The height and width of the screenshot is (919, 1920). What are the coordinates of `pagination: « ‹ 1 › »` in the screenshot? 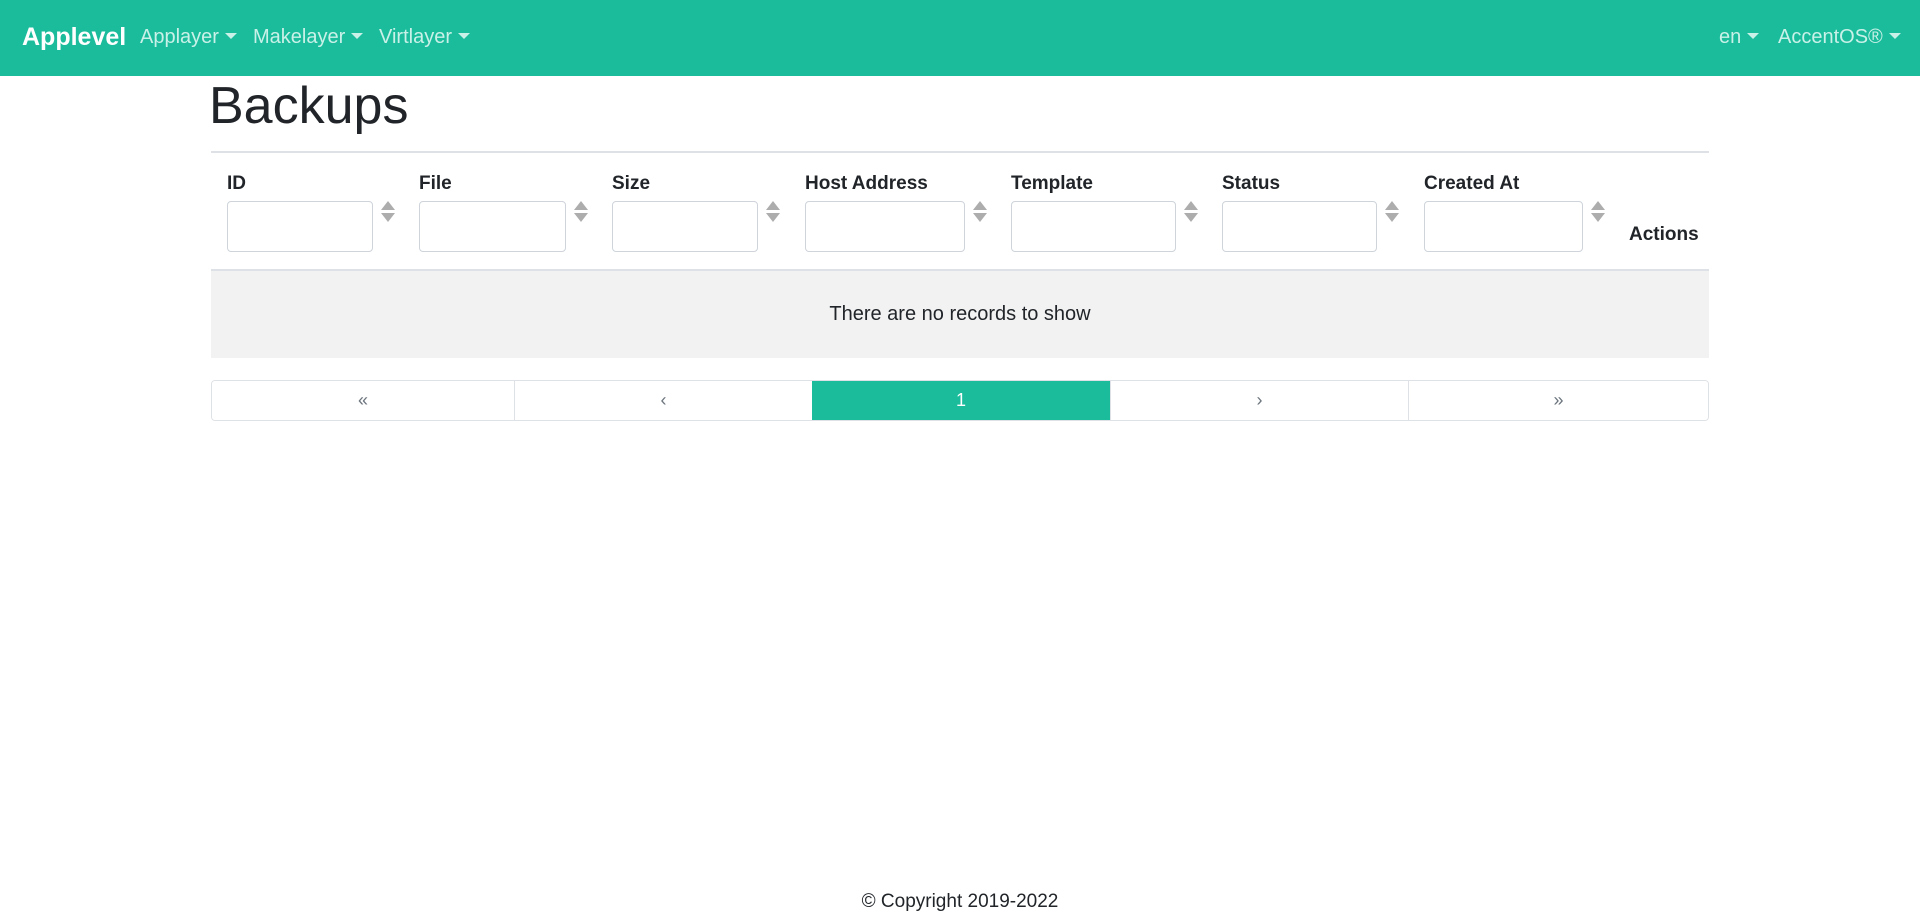 It's located at (960, 400).